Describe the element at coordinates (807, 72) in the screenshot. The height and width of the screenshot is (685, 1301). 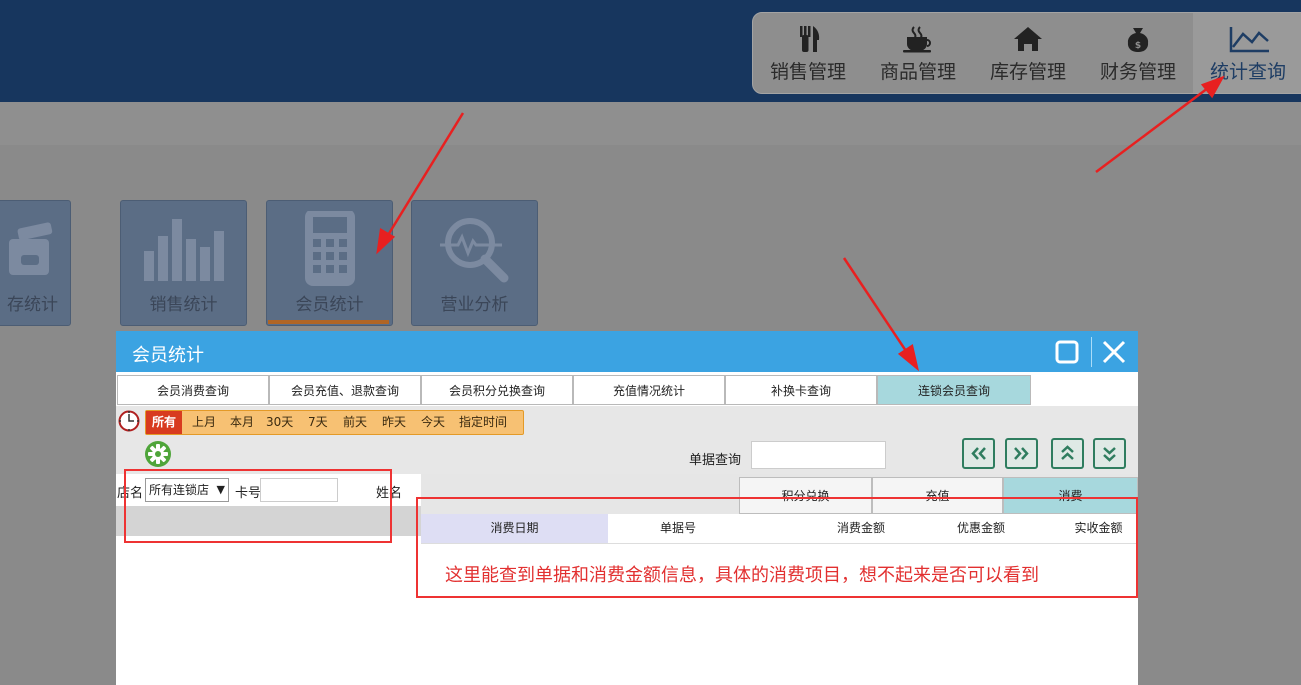
I see `nav-label: 销售管理` at that location.